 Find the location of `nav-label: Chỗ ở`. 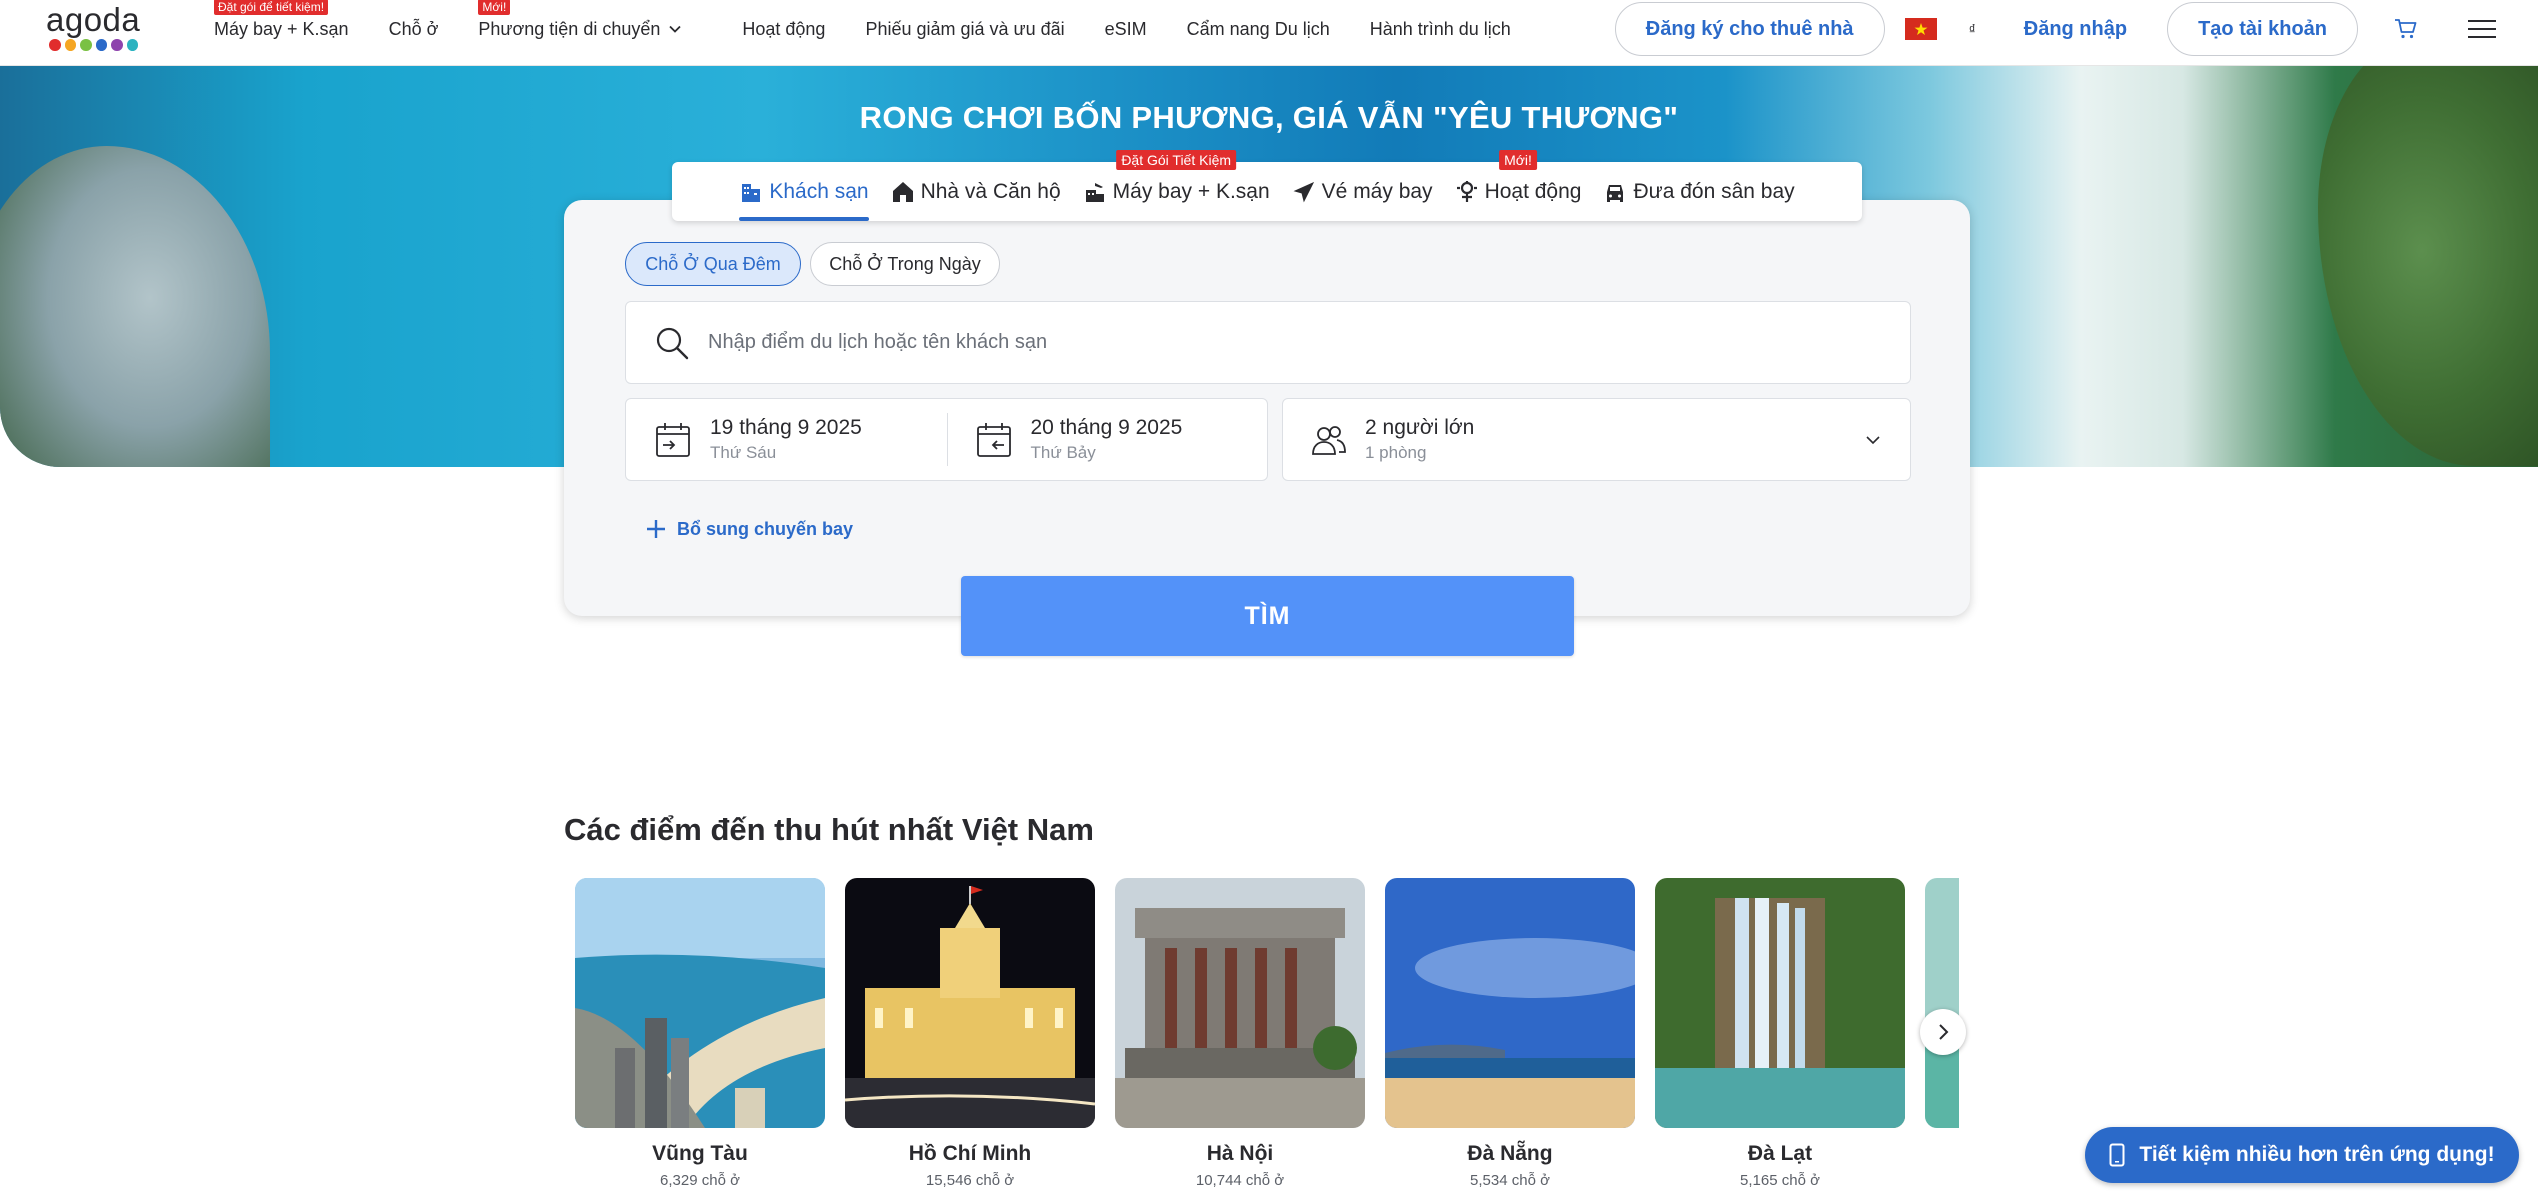

nav-label: Chỗ ở is located at coordinates (413, 28).